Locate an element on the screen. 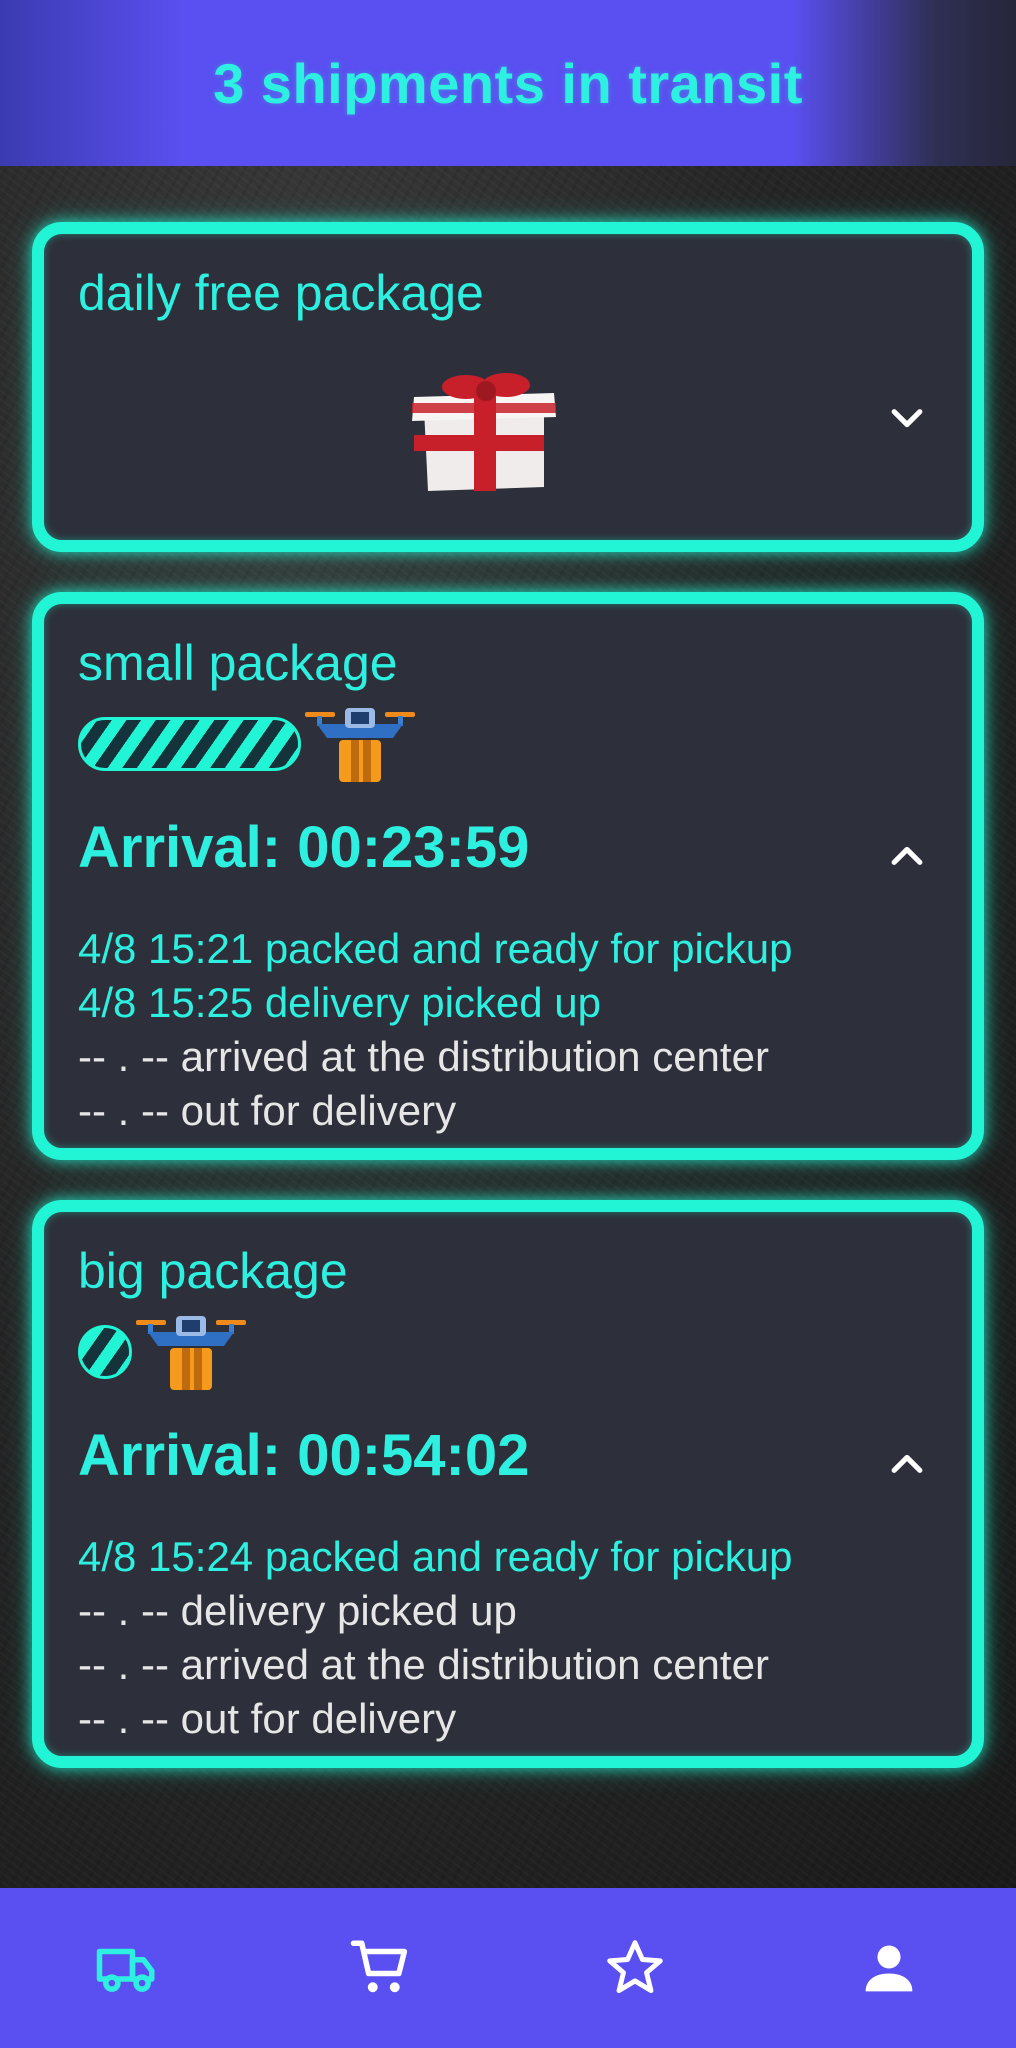  tracking-event: 4/8 15:24 packed and ready for pickup is located at coordinates (435, 1556).